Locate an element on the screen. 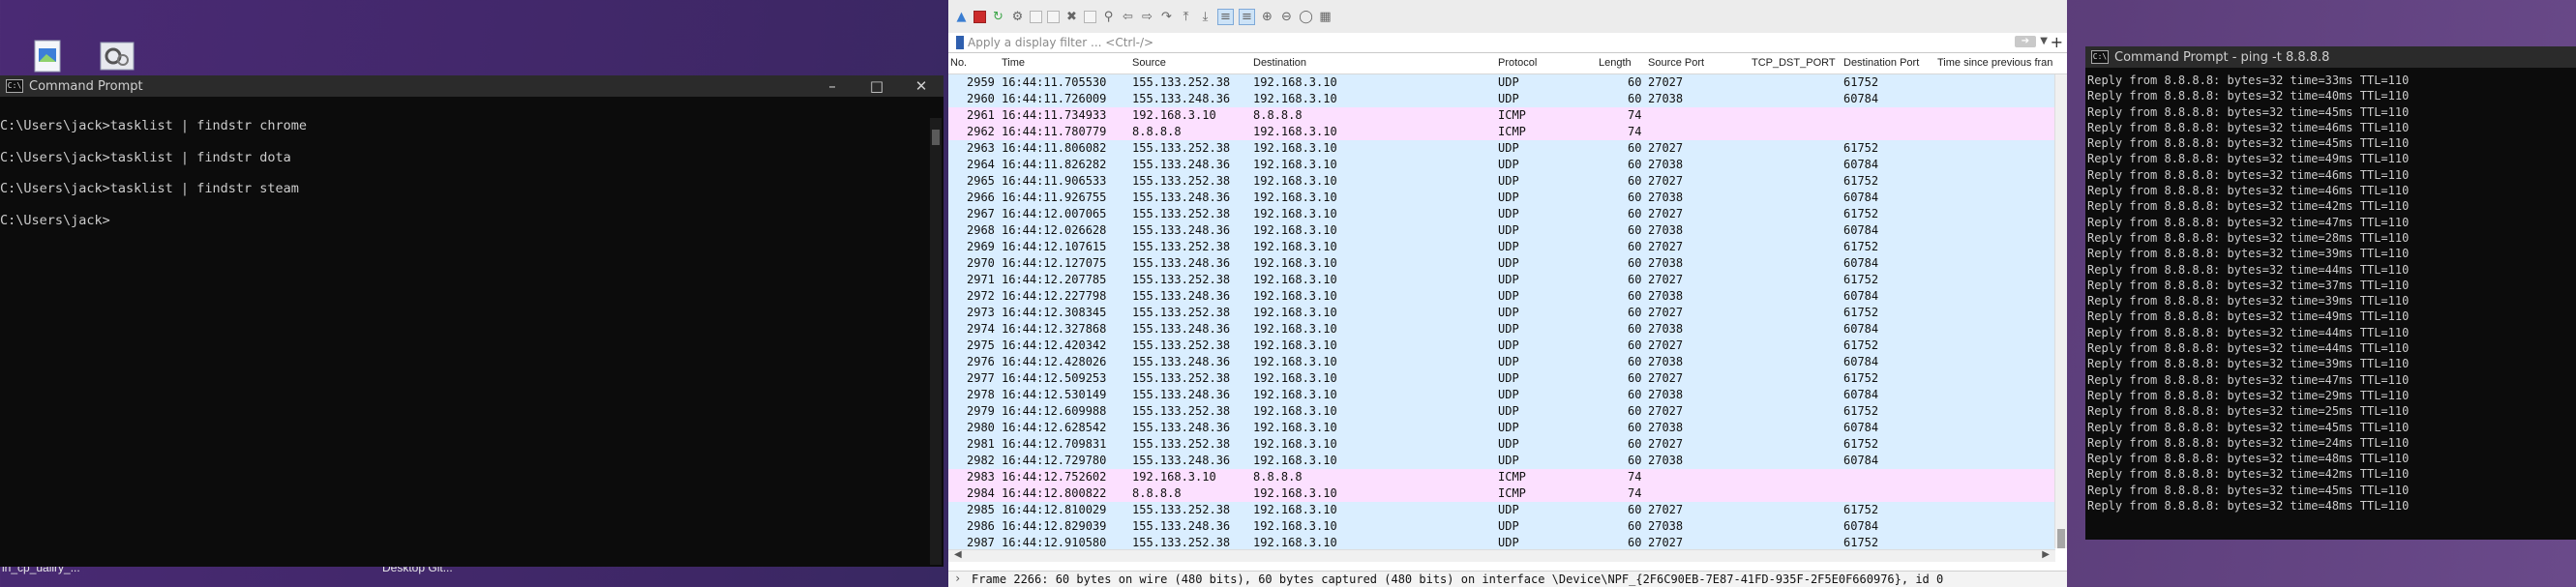  scroll-left-icon: ◀ is located at coordinates (958, 554).